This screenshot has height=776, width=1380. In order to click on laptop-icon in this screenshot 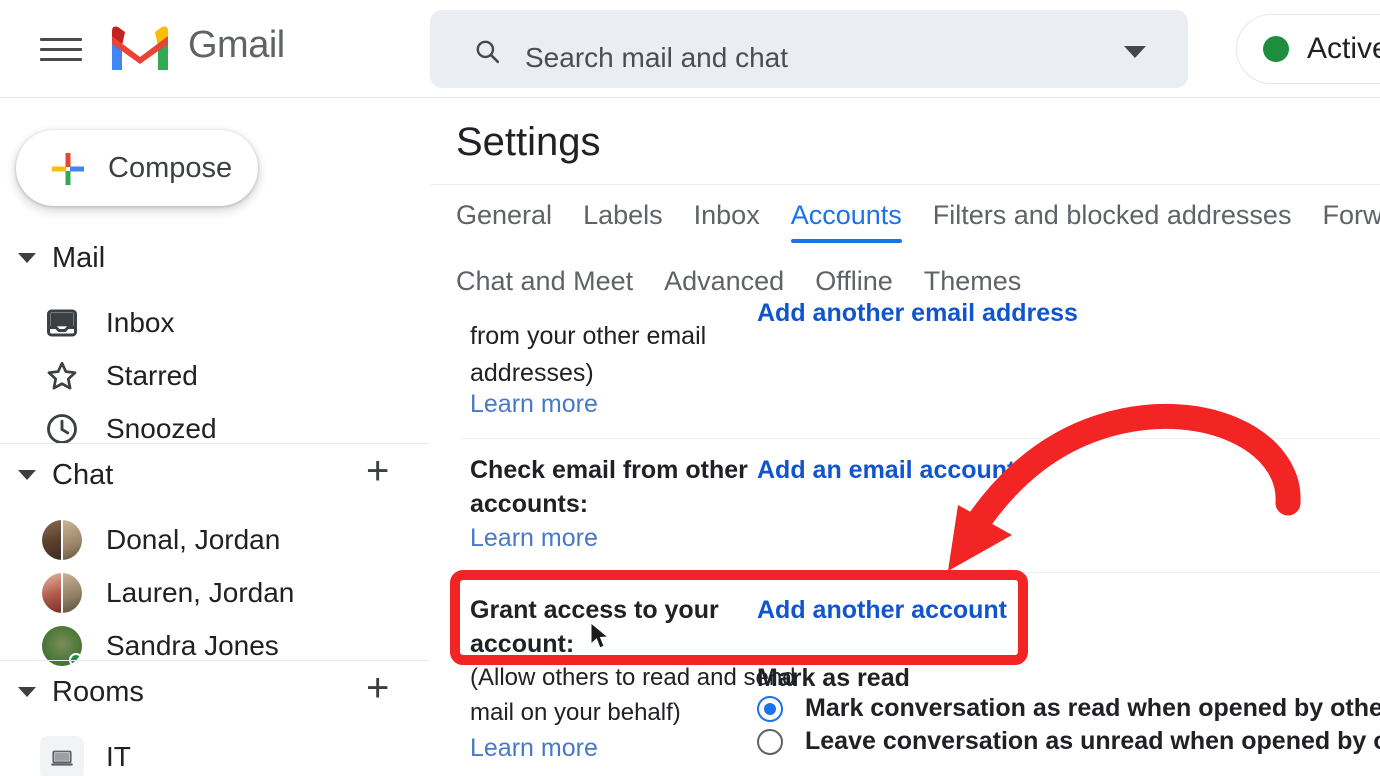, I will do `click(62, 756)`.